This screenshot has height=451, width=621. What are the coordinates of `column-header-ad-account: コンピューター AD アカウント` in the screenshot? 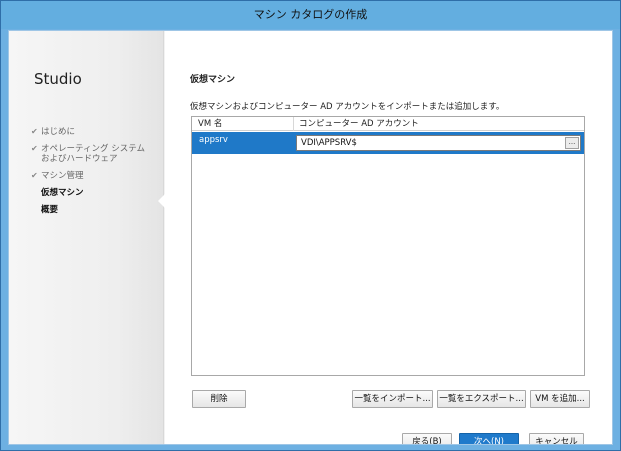 It's located at (359, 124).